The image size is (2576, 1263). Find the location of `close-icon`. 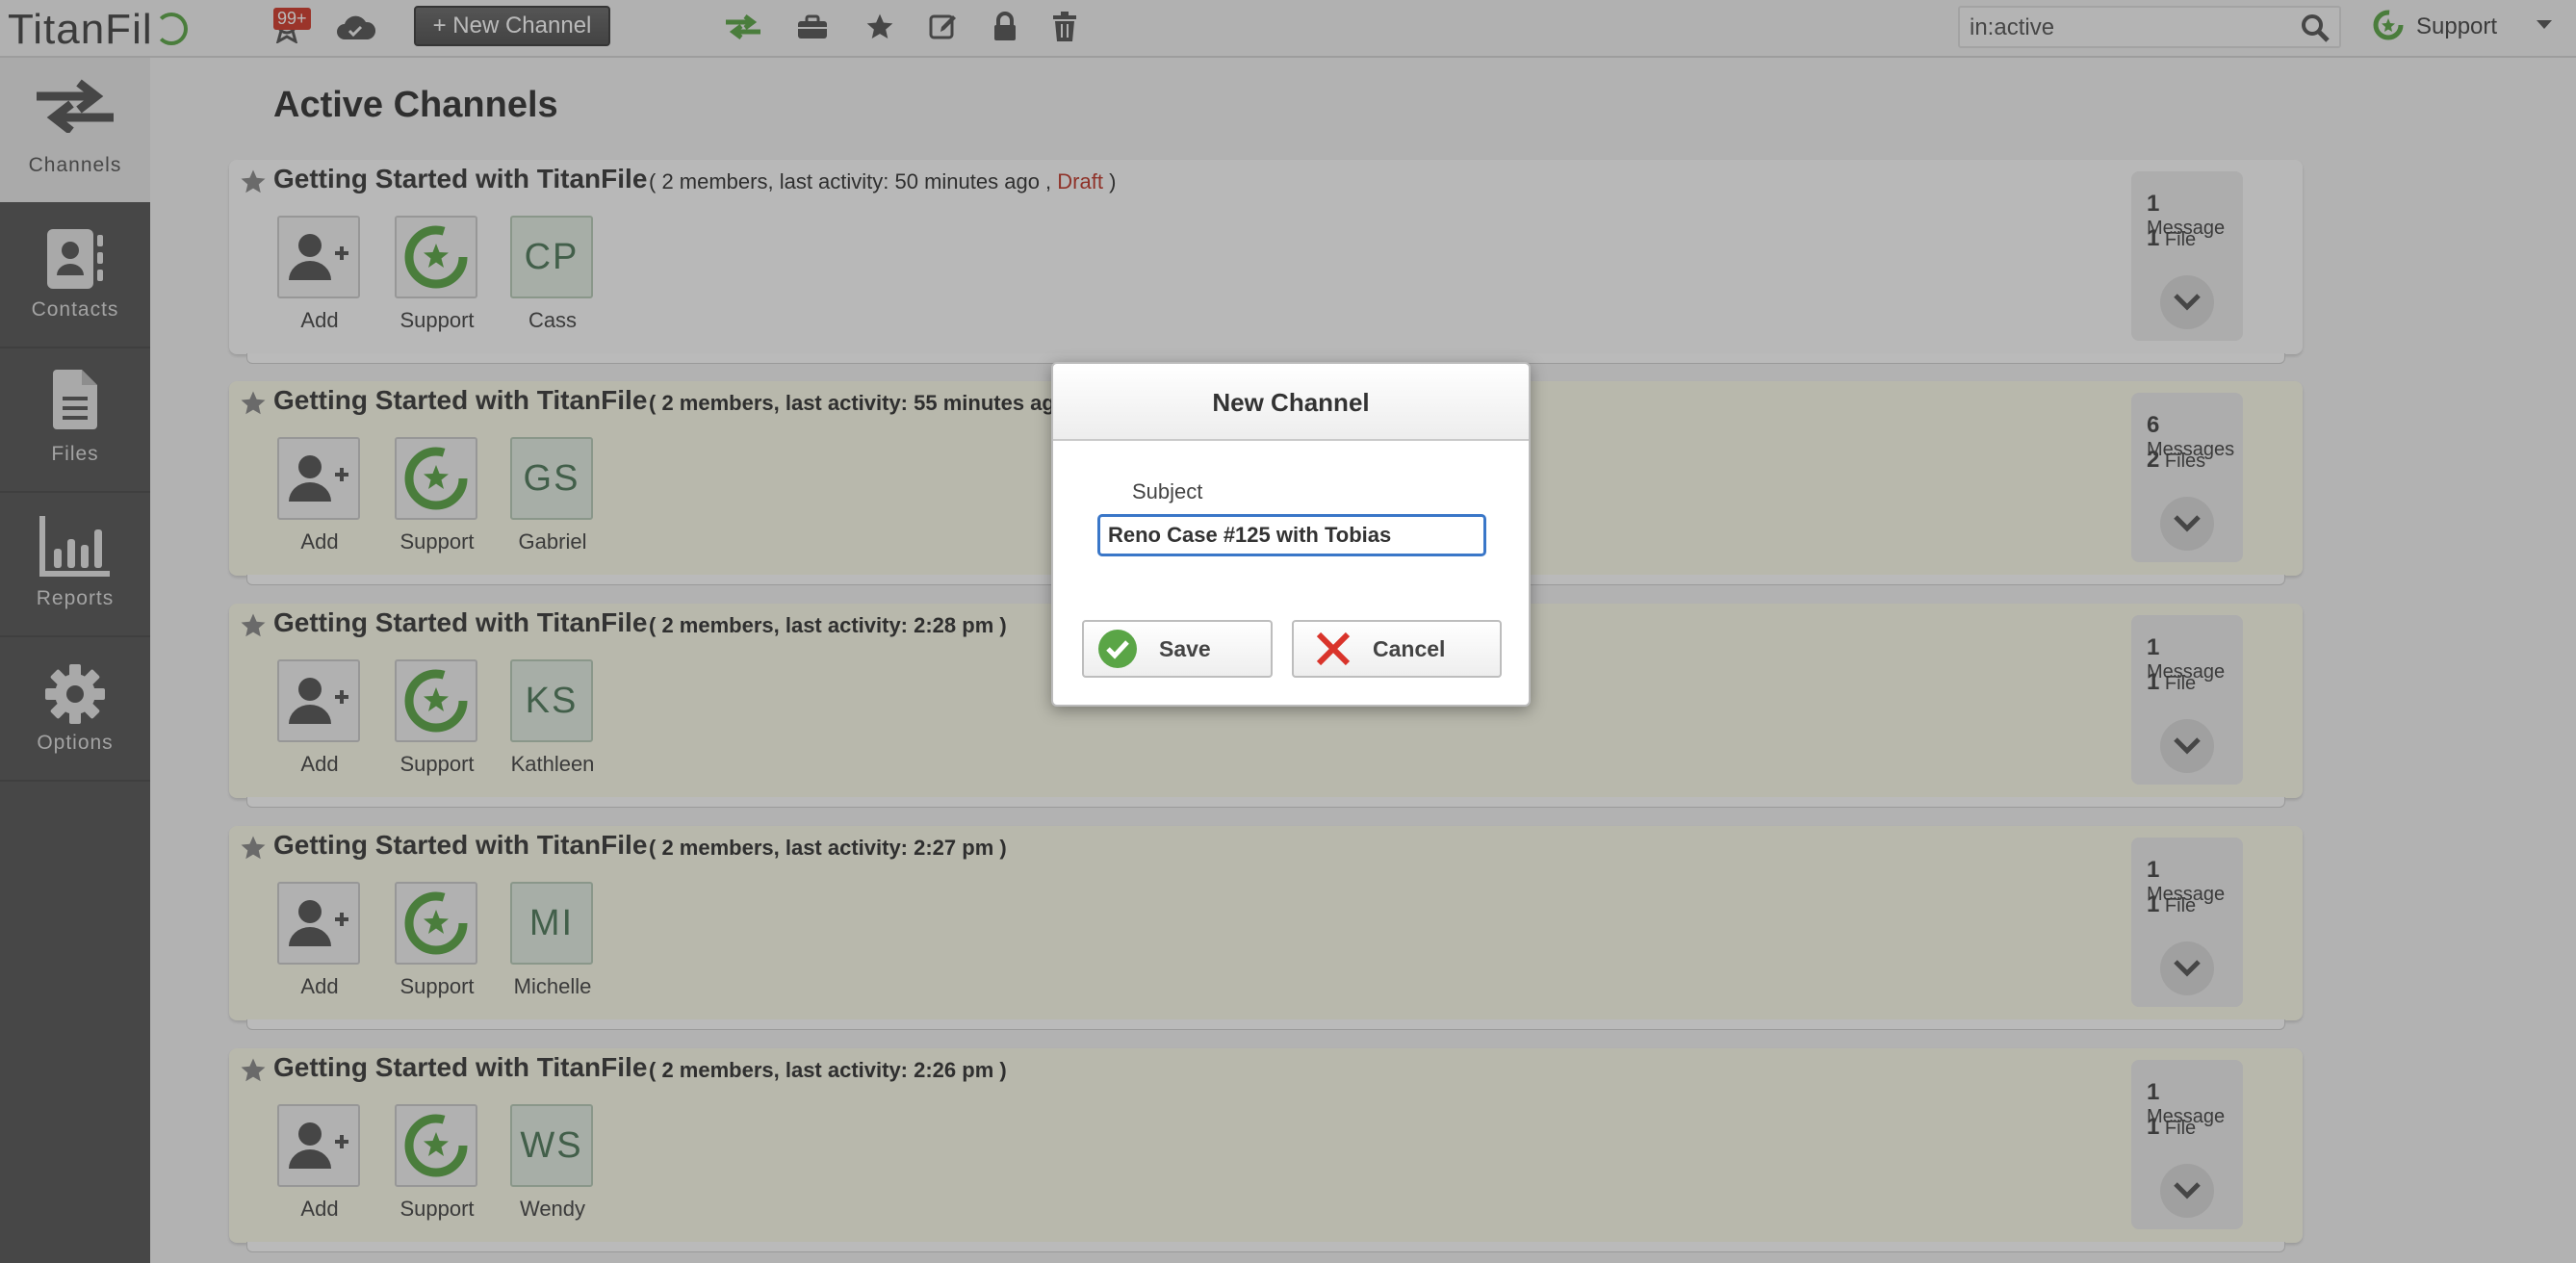

close-icon is located at coordinates (1334, 649).